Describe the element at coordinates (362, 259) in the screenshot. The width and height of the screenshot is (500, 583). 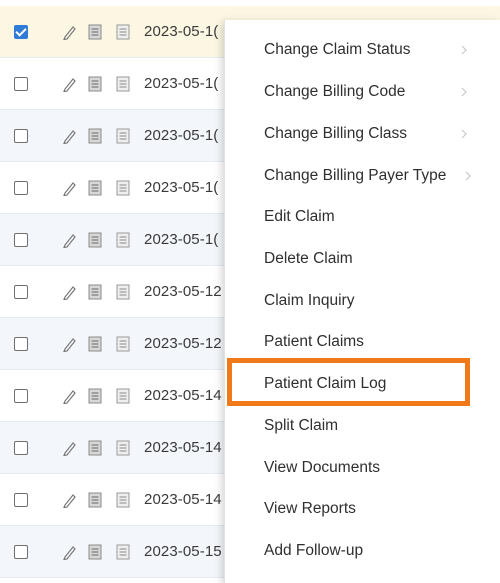
I see `menu-item-delete-claim: Delete Claim` at that location.